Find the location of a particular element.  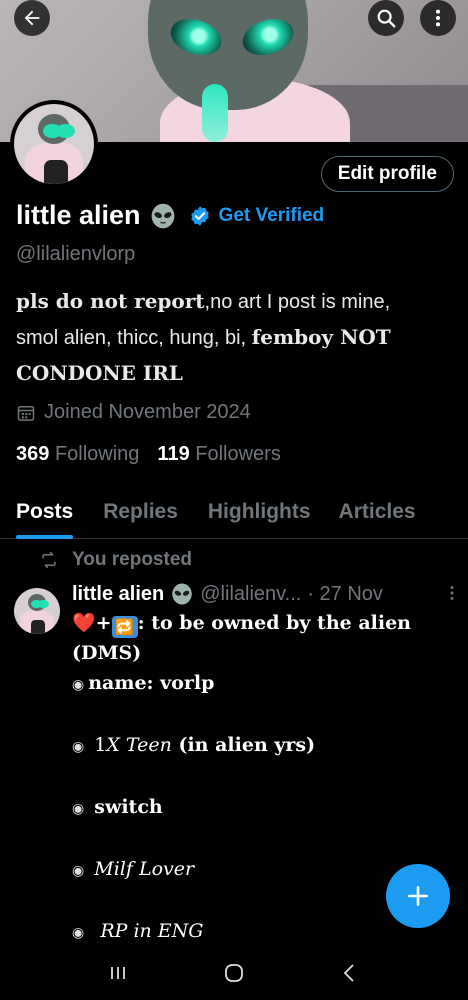

post-line4-b: X Teen is located at coordinates (139, 745).